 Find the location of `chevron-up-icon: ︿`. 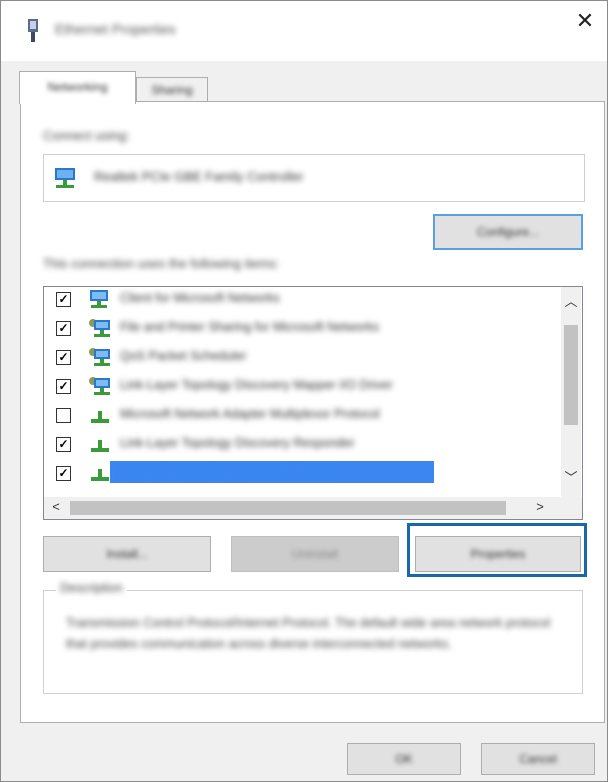

chevron-up-icon: ︿ is located at coordinates (571, 300).